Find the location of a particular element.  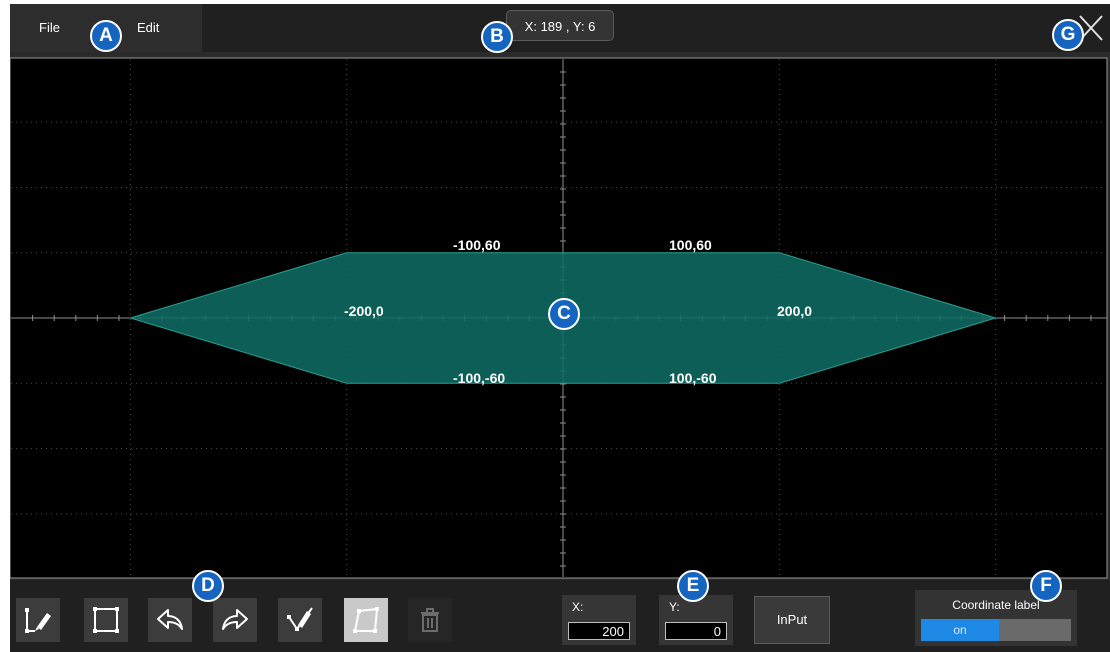

pen-polyline-tool is located at coordinates (38, 620).